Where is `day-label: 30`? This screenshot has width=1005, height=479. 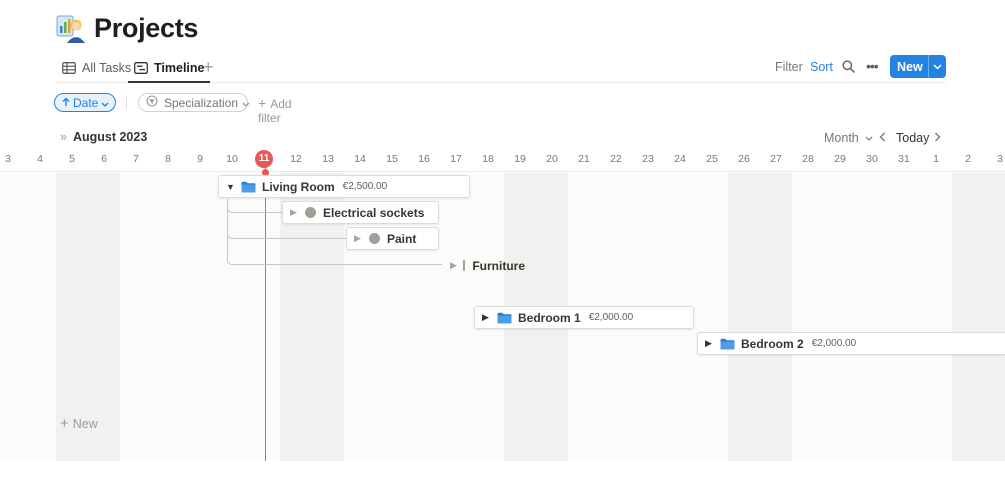
day-label: 30 is located at coordinates (872, 159).